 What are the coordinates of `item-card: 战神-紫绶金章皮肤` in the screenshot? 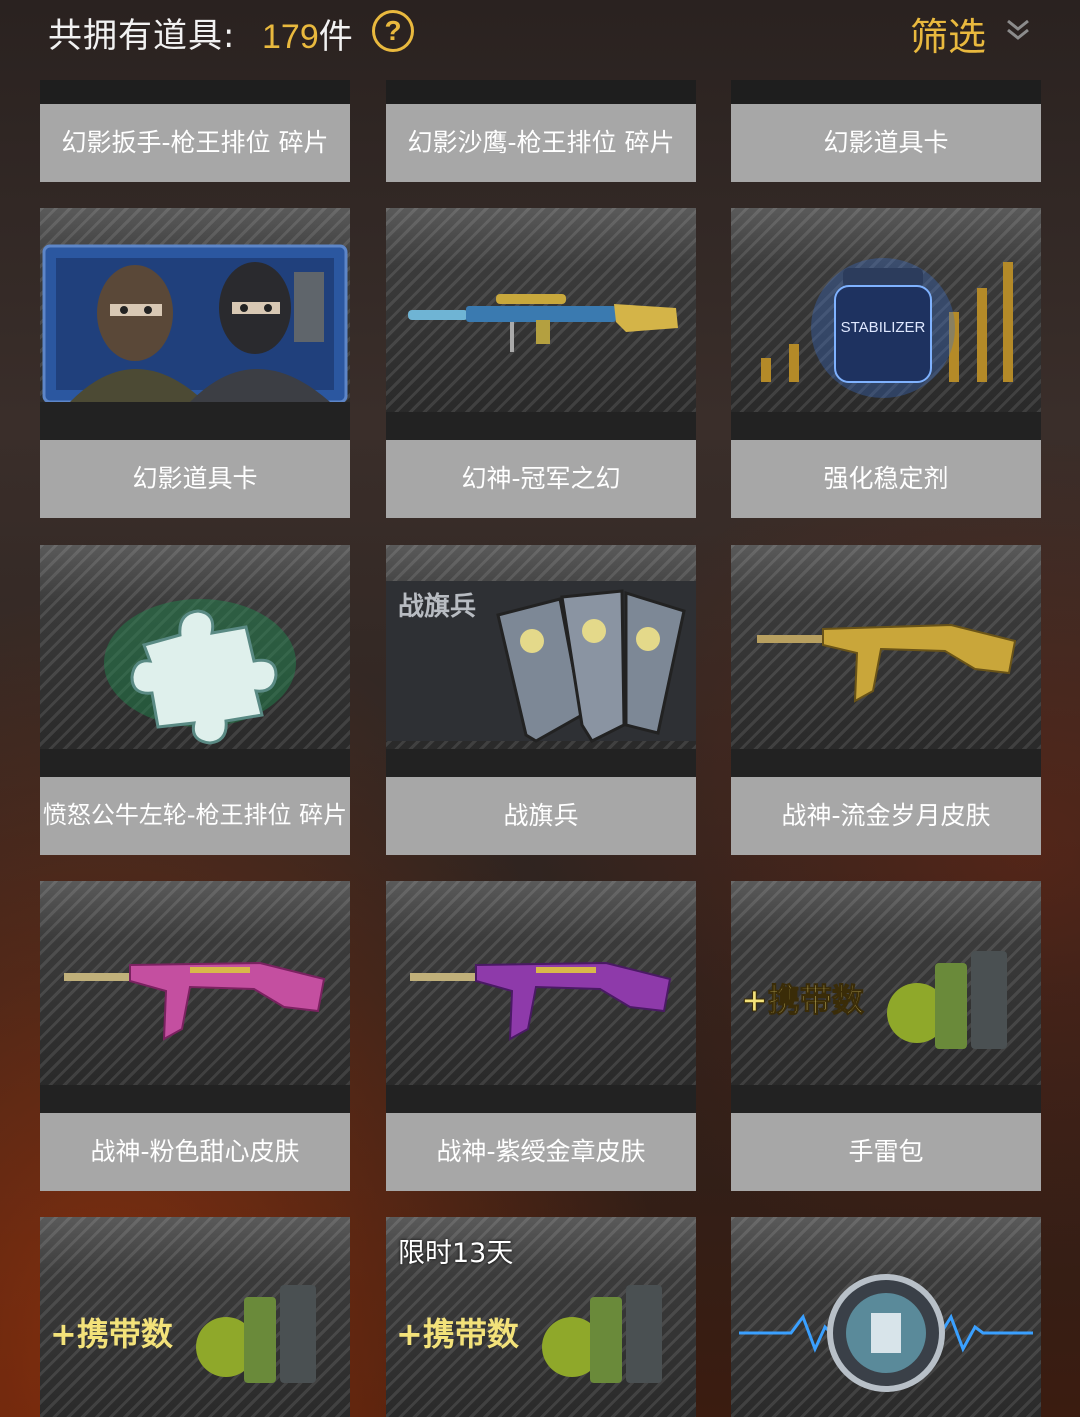 It's located at (541, 1036).